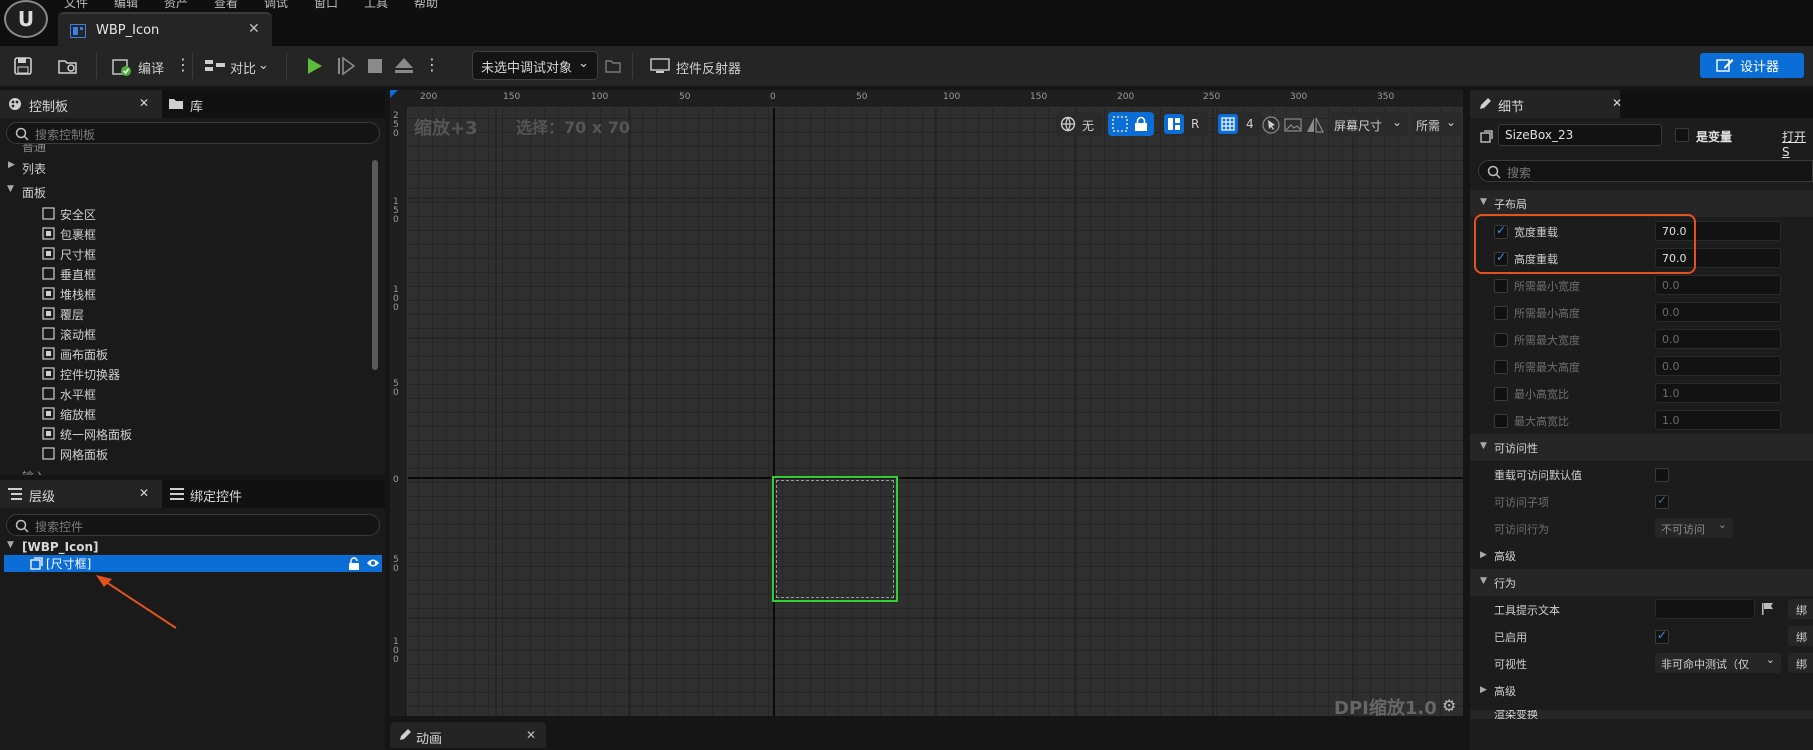 The height and width of the screenshot is (750, 1813). What do you see at coordinates (375, 265) in the screenshot?
I see `palette-scrollbar` at bounding box center [375, 265].